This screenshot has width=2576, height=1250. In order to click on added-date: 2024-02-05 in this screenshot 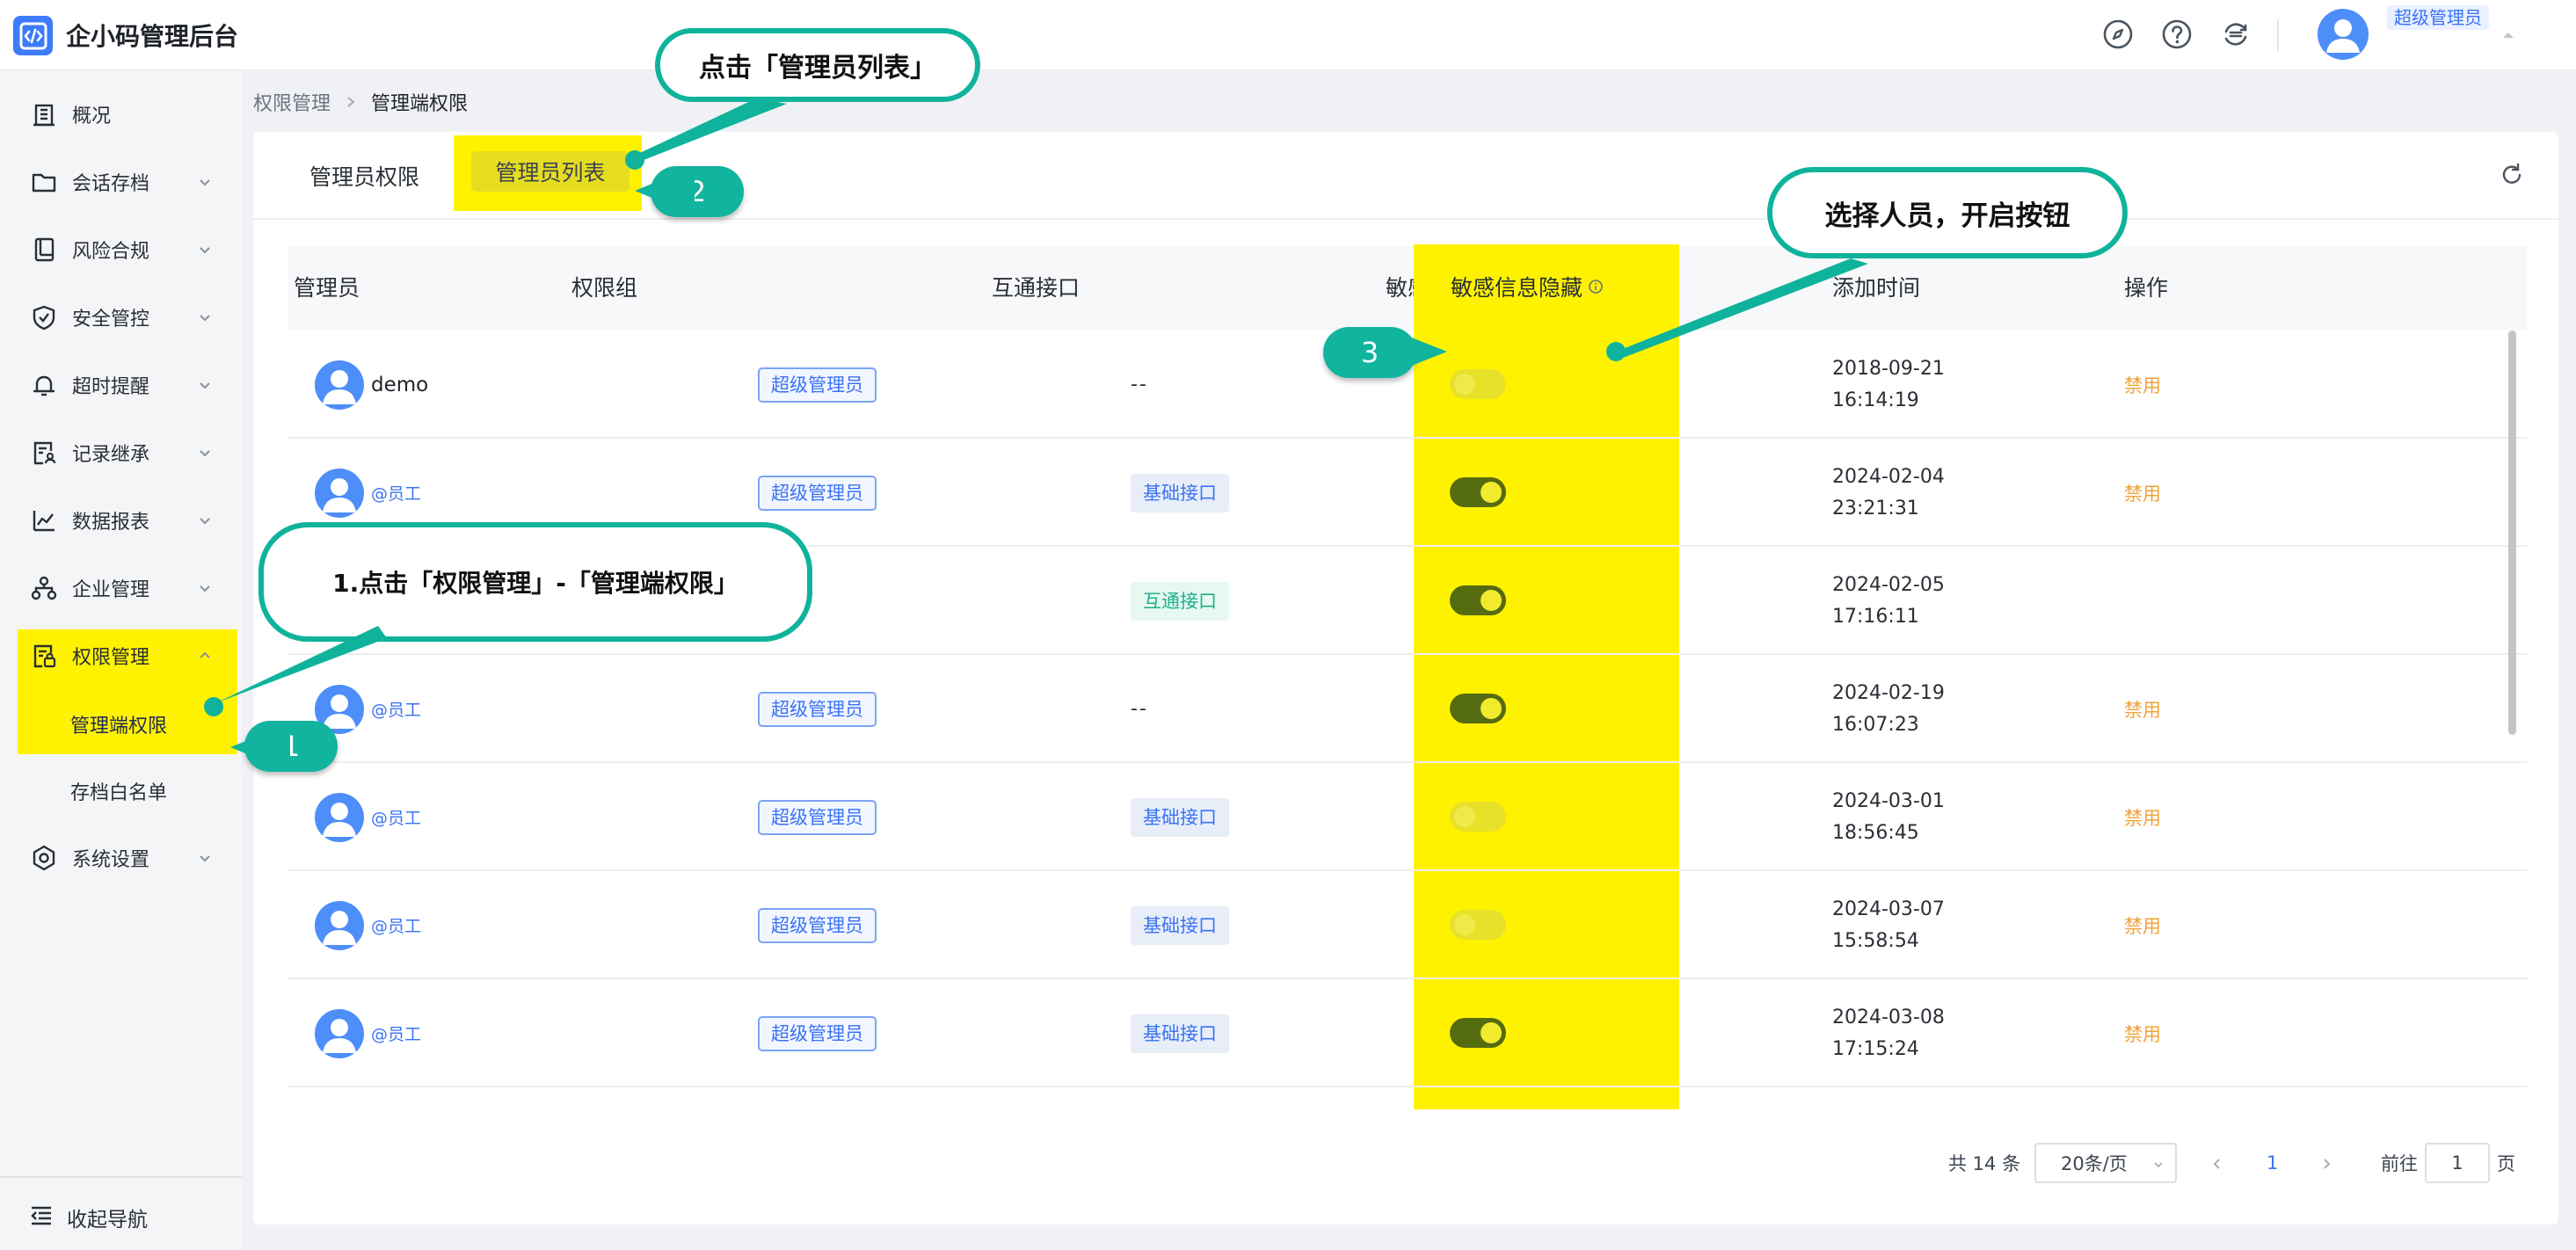, I will do `click(1888, 584)`.